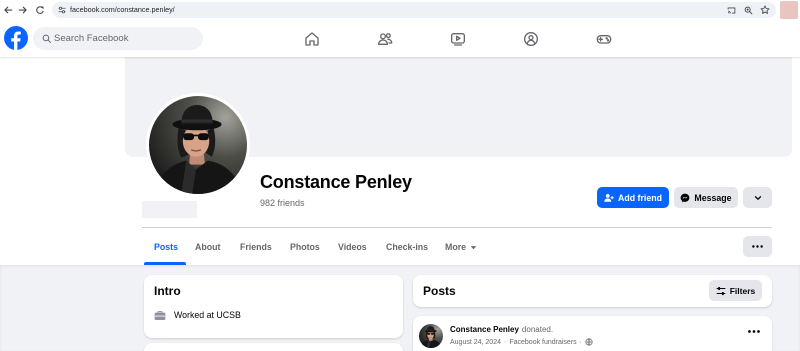  What do you see at coordinates (169, 209) in the screenshot?
I see `mutual-friends-placeholder` at bounding box center [169, 209].